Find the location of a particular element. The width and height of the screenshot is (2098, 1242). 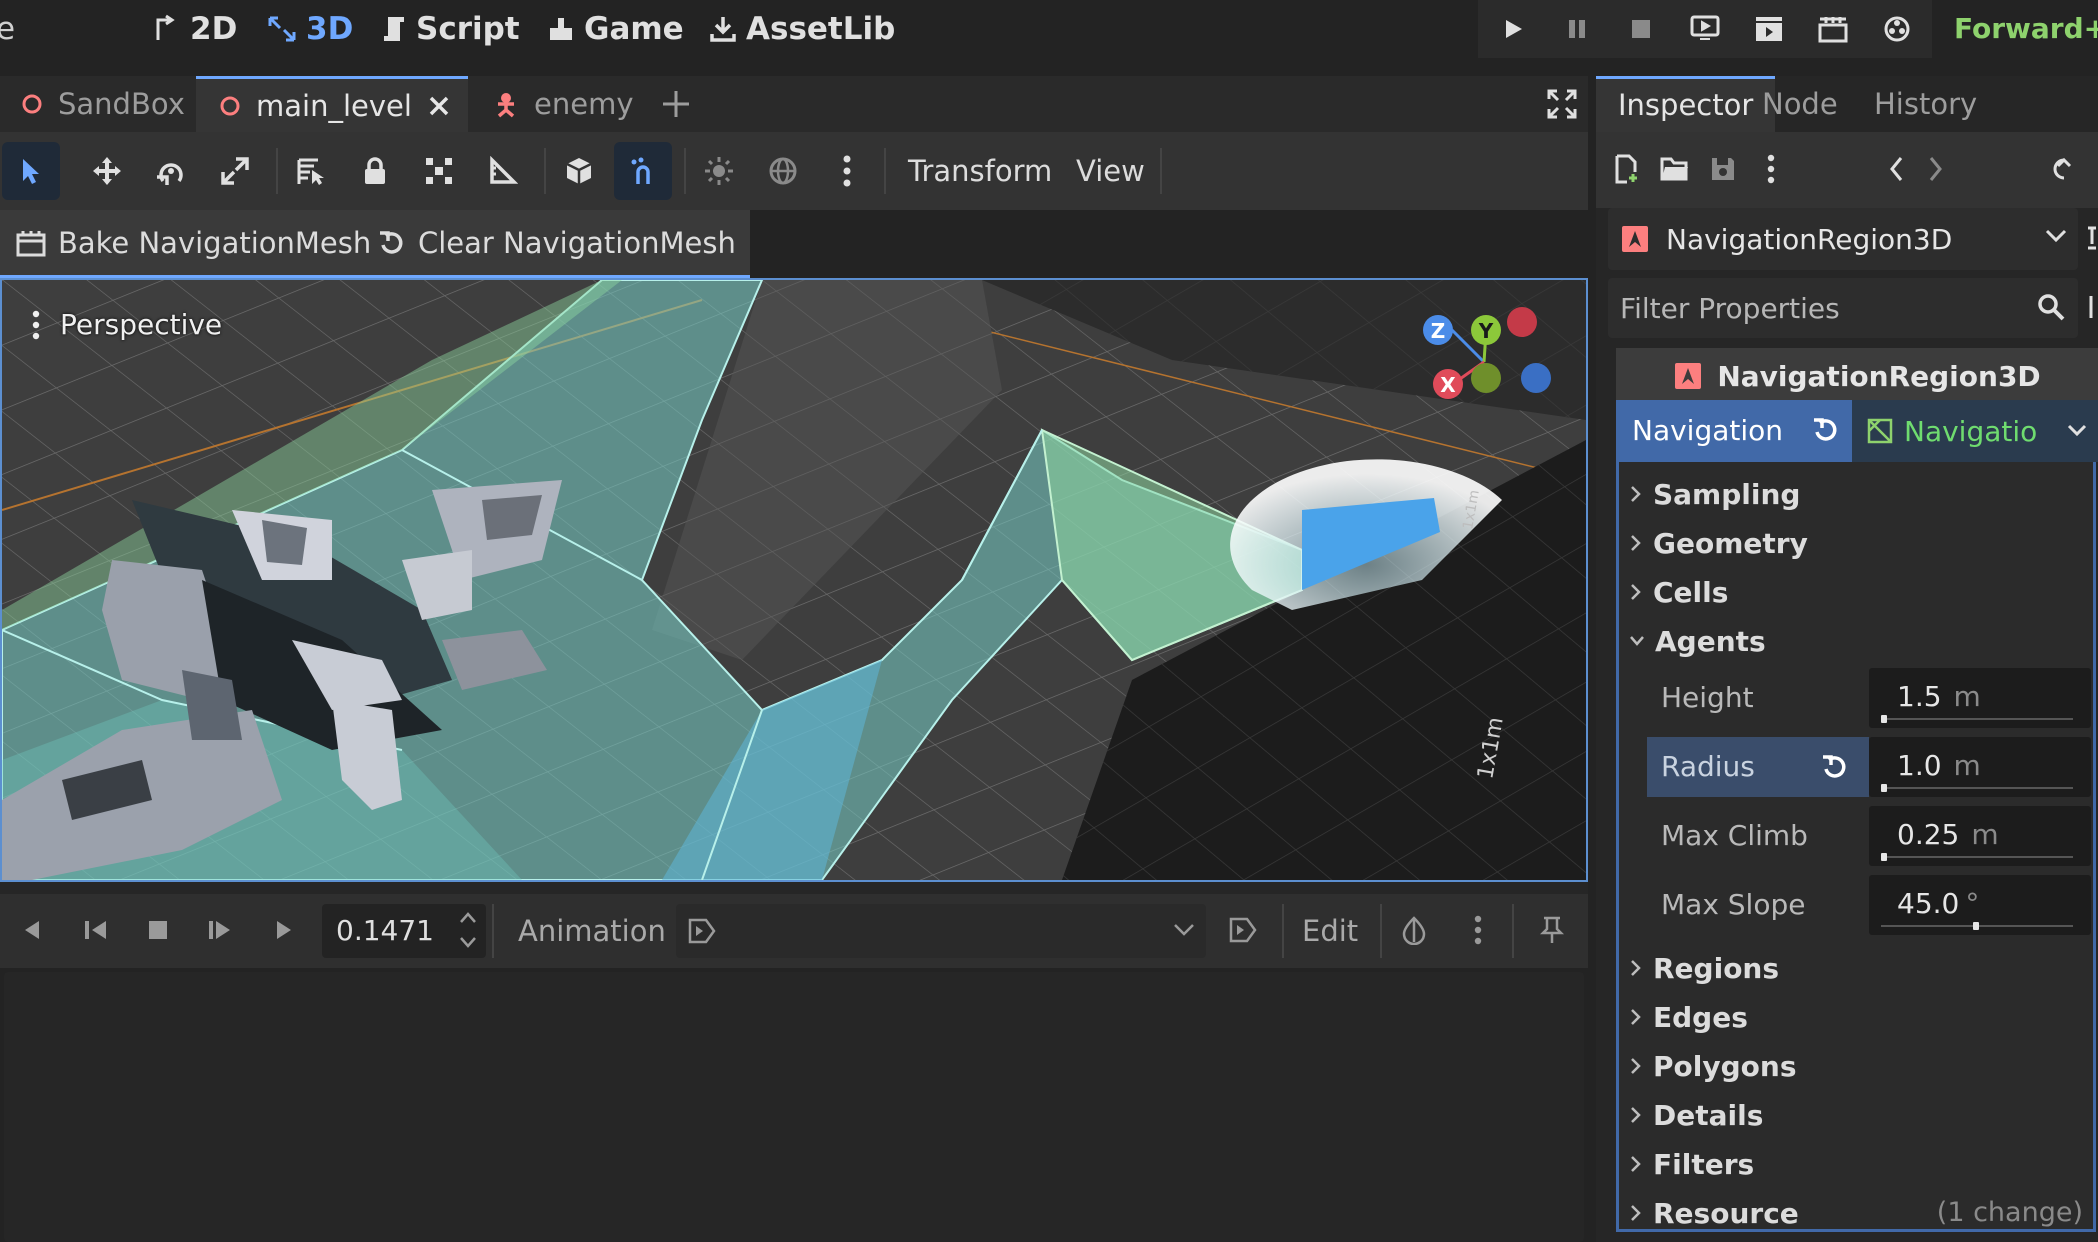

close-icon is located at coordinates (439, 106).